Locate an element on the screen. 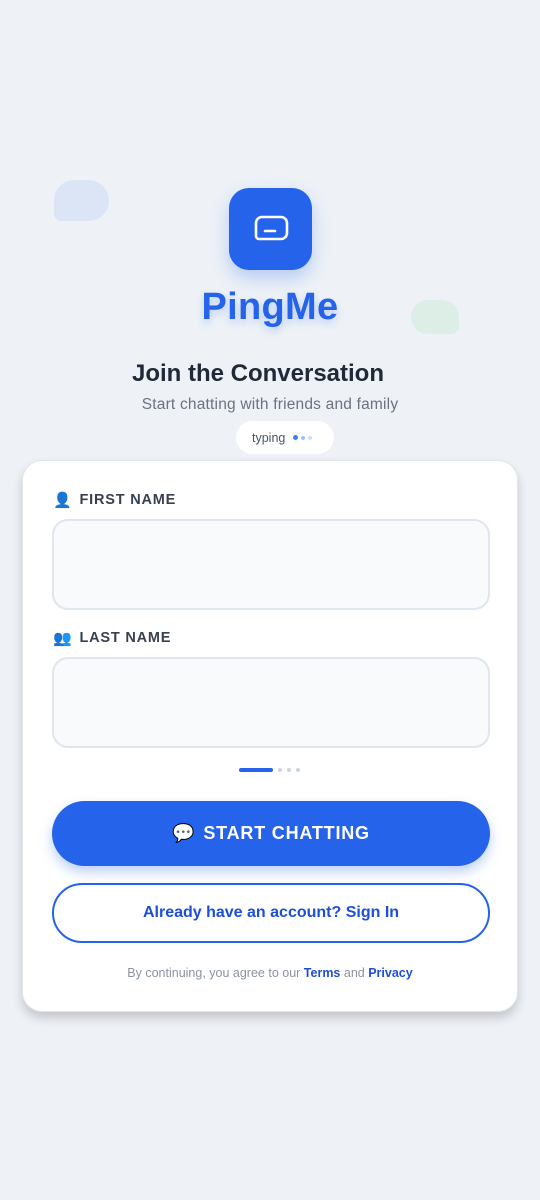  start-chatting-label: START CHATTING is located at coordinates (286, 833).